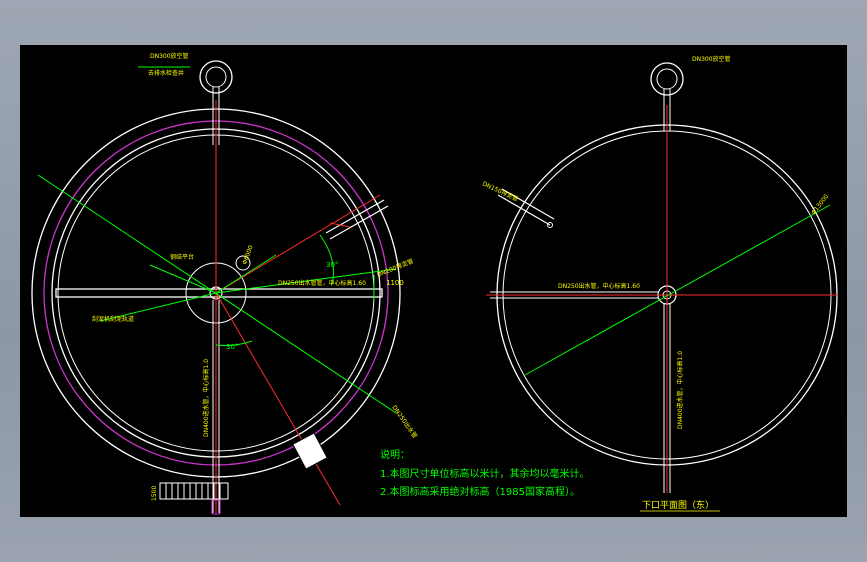 The width and height of the screenshot is (867, 562). I want to click on notes-heading: 说明：, so click(395, 454).